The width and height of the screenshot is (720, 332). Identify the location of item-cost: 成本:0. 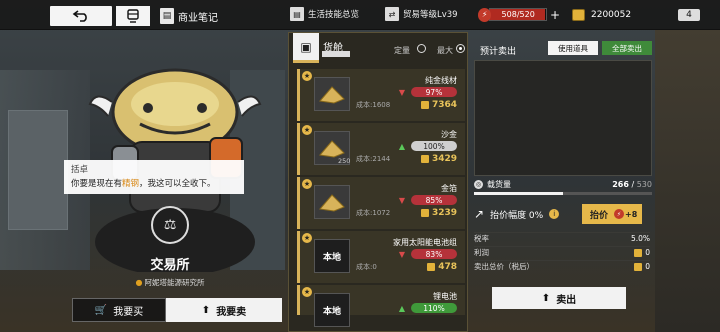
(366, 267).